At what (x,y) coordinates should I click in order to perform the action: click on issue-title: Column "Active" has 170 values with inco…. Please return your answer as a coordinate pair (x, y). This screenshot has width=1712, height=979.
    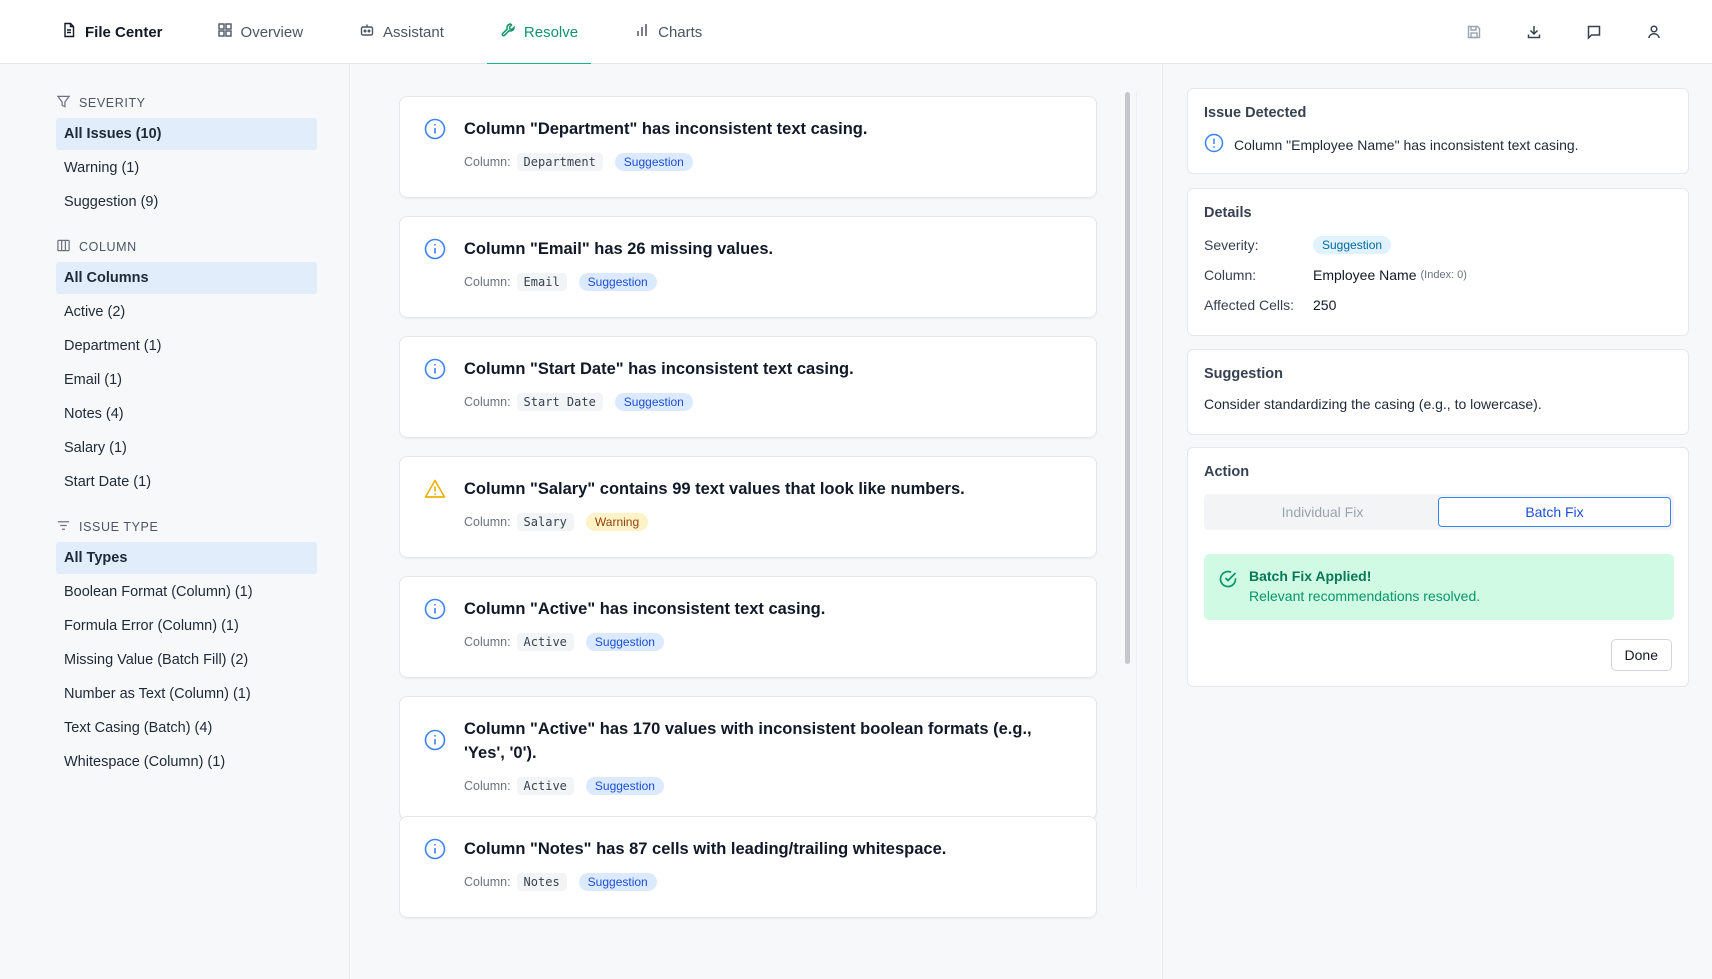
    Looking at the image, I should click on (748, 741).